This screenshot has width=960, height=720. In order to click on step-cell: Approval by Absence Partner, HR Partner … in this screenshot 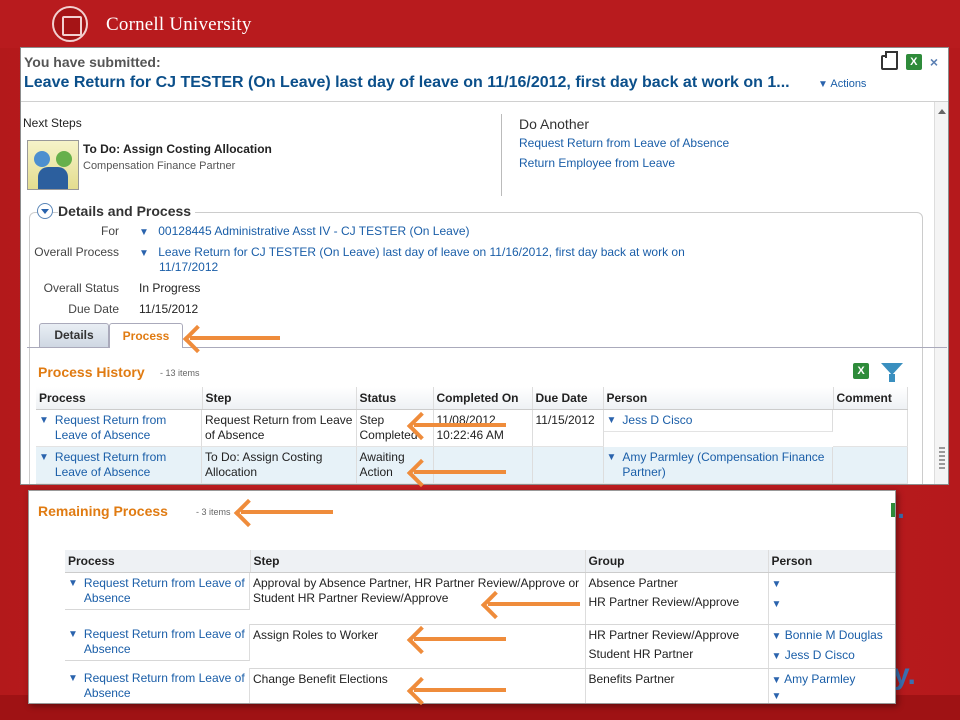, I will do `click(418, 598)`.